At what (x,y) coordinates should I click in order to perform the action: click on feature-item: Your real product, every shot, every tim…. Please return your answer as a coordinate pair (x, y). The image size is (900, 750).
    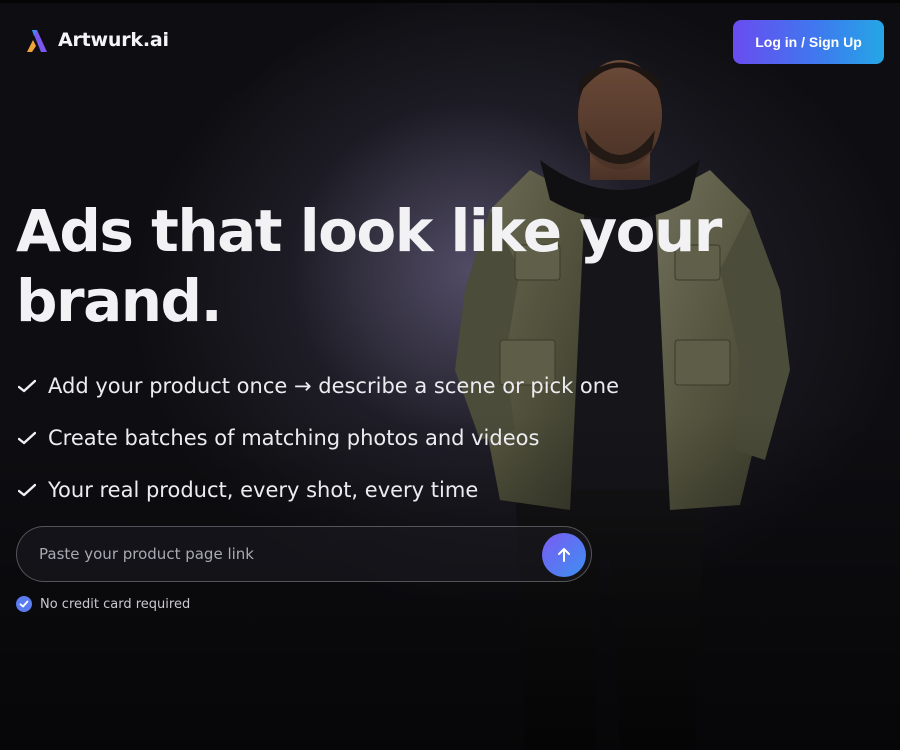
    Looking at the image, I should click on (368, 490).